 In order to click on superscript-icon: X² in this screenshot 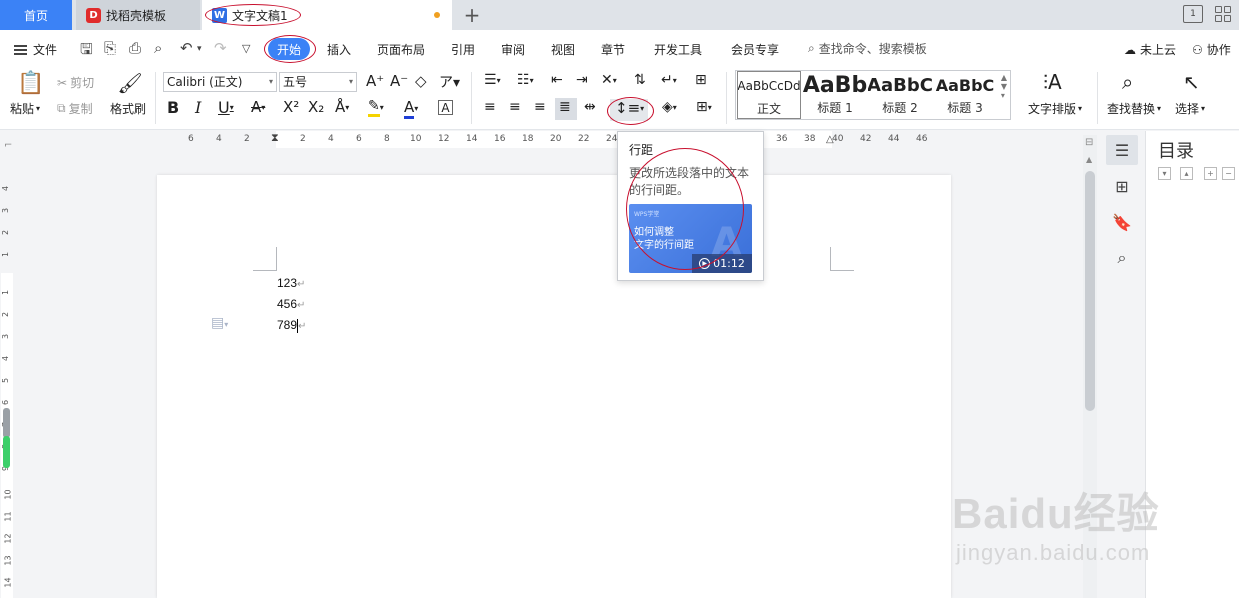, I will do `click(291, 107)`.